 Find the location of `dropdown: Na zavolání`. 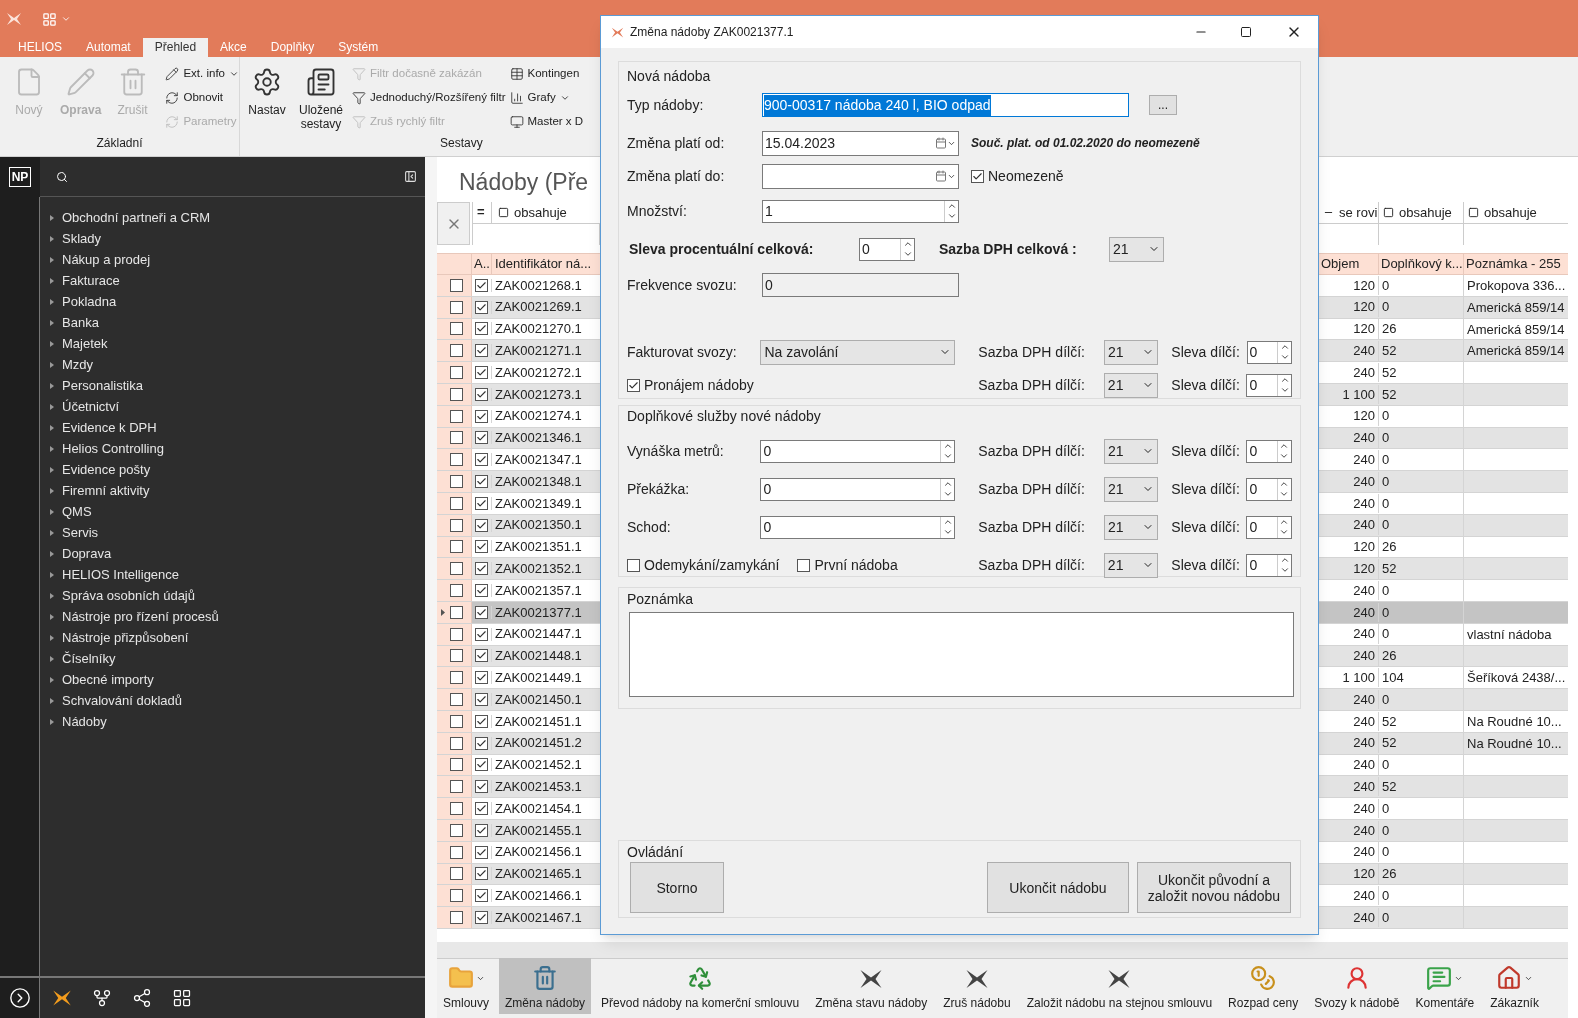

dropdown: Na zavolání is located at coordinates (858, 352).